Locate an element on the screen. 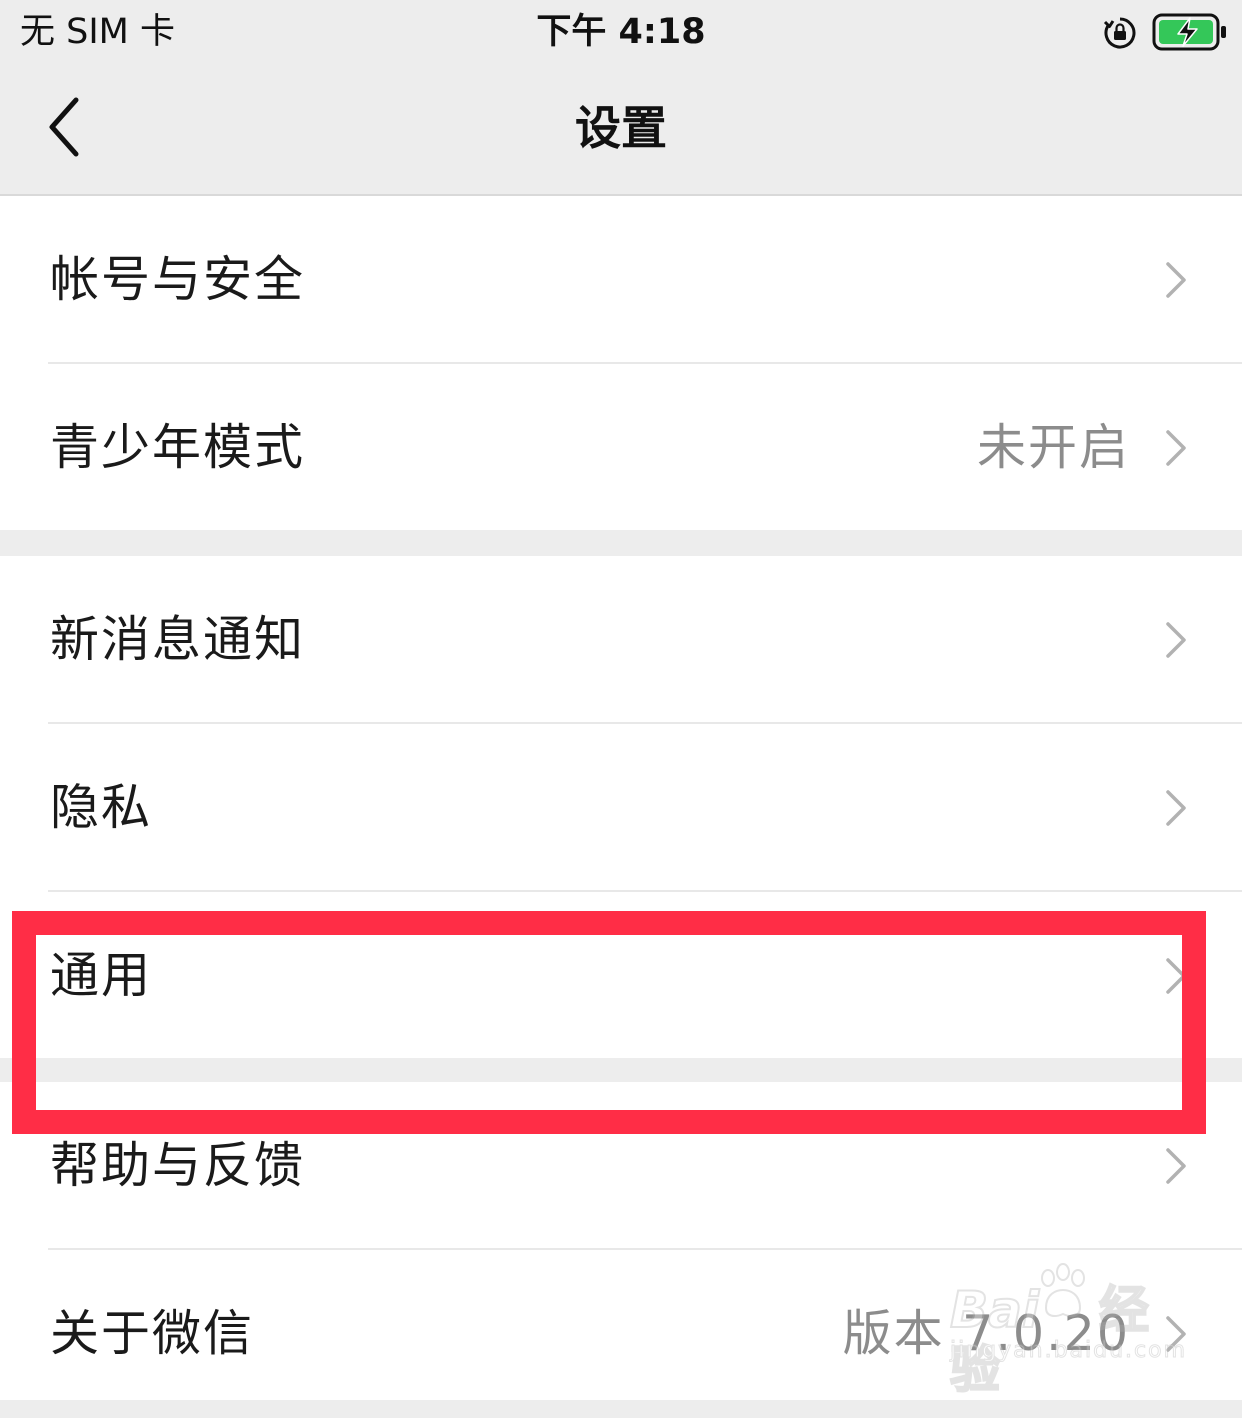 The image size is (1242, 1418). settings-item-general: 通用 is located at coordinates (621, 976).